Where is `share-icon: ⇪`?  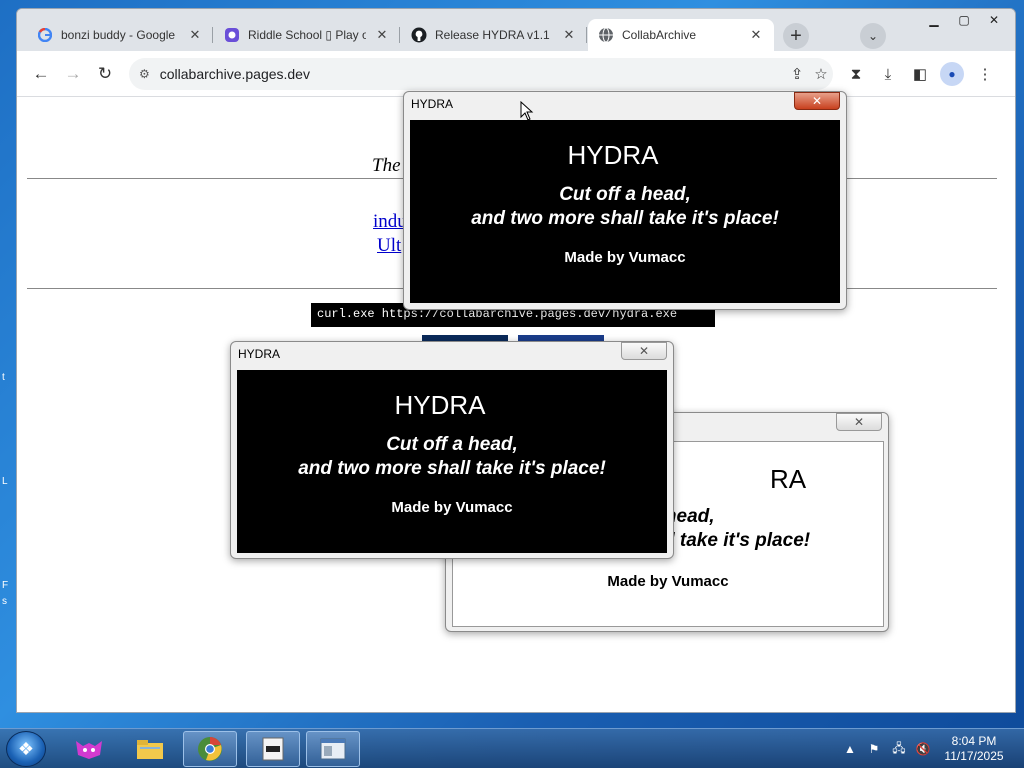
share-icon: ⇪ is located at coordinates (797, 74).